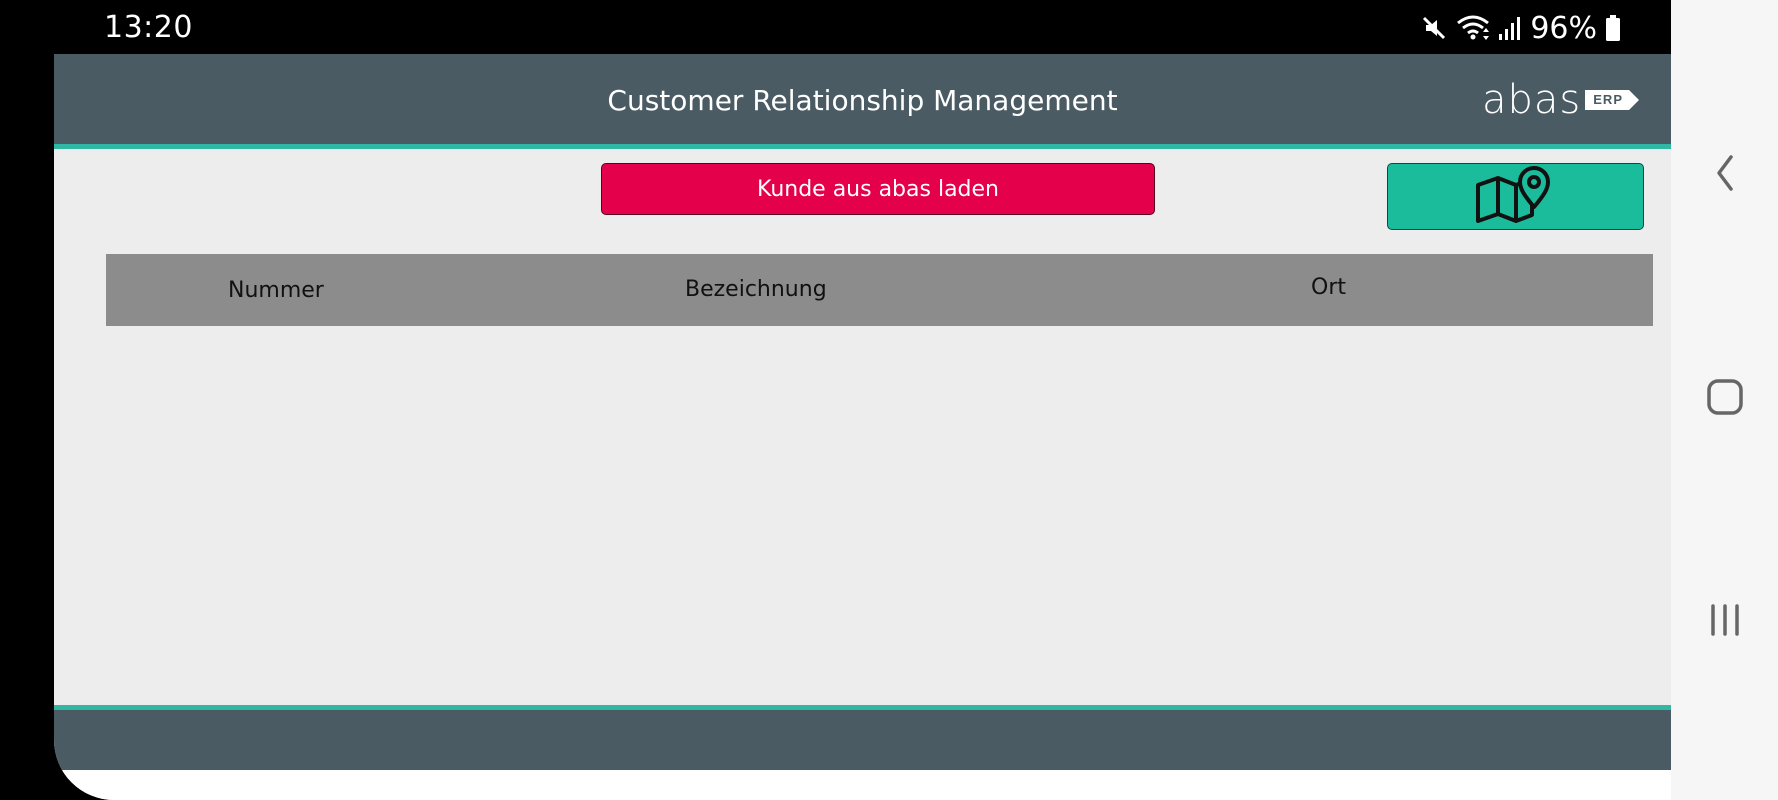 Image resolution: width=1778 pixels, height=800 pixels. What do you see at coordinates (835, 27) in the screenshot?
I see `status-bar: 13:20 96%` at bounding box center [835, 27].